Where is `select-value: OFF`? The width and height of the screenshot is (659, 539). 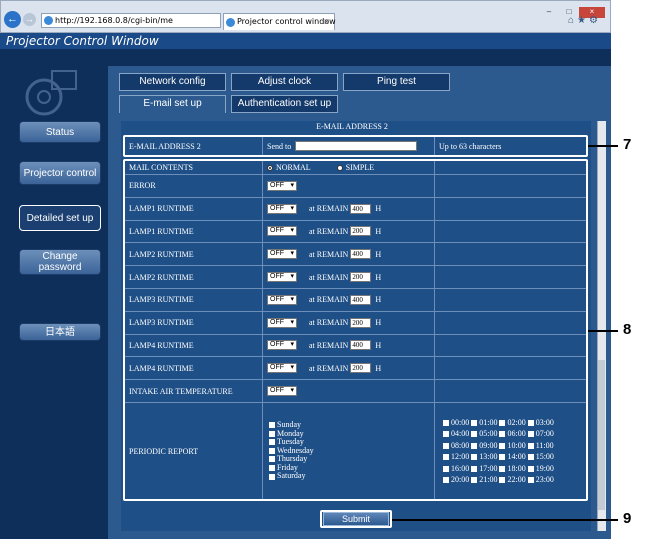
select-value: OFF is located at coordinates (277, 299).